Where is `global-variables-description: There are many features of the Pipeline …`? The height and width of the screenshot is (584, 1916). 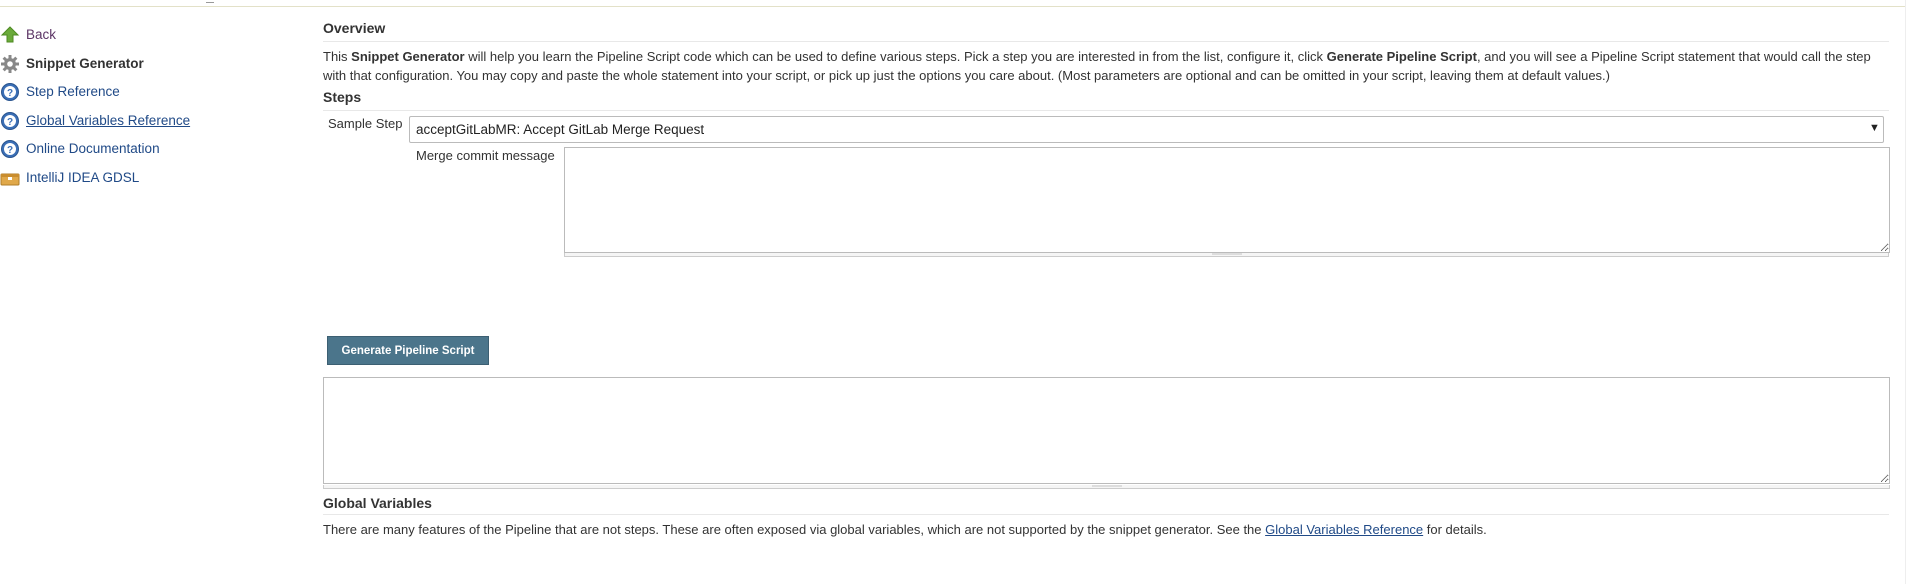
global-variables-description: There are many features of the Pipeline … is located at coordinates (905, 529).